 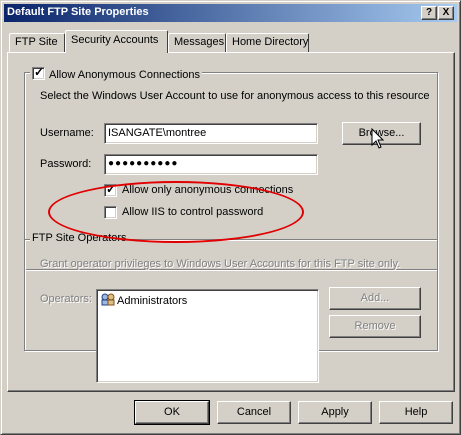 I want to click on allow-anonymous-checkbox: ✓, so click(x=38, y=72).